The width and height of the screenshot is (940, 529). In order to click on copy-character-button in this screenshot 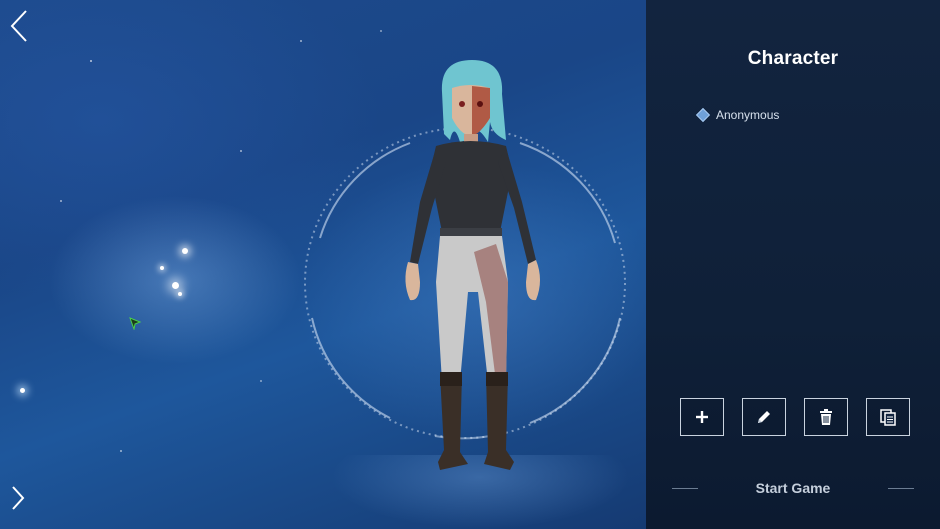, I will do `click(888, 417)`.